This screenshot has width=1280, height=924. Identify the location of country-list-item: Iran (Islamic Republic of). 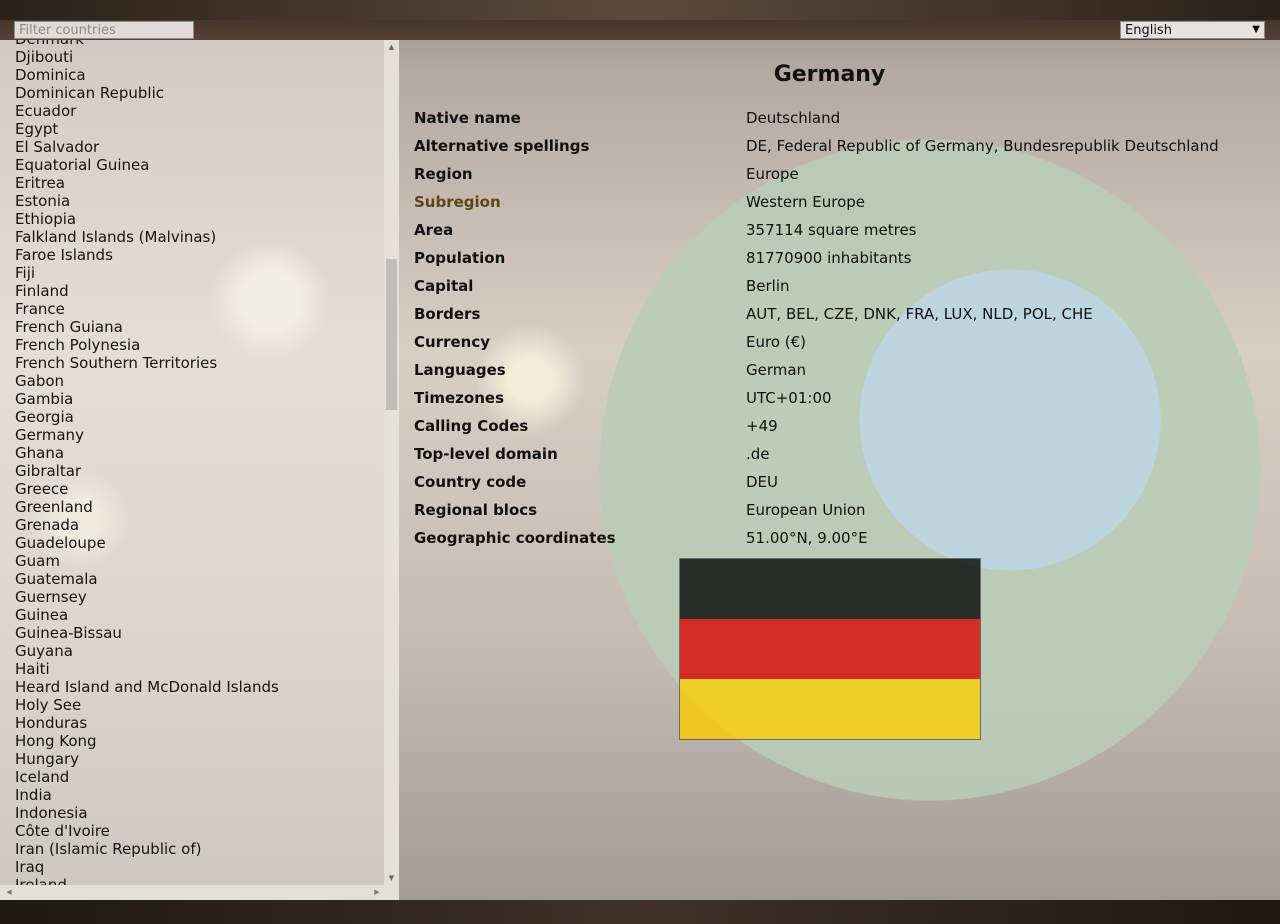
(147, 849).